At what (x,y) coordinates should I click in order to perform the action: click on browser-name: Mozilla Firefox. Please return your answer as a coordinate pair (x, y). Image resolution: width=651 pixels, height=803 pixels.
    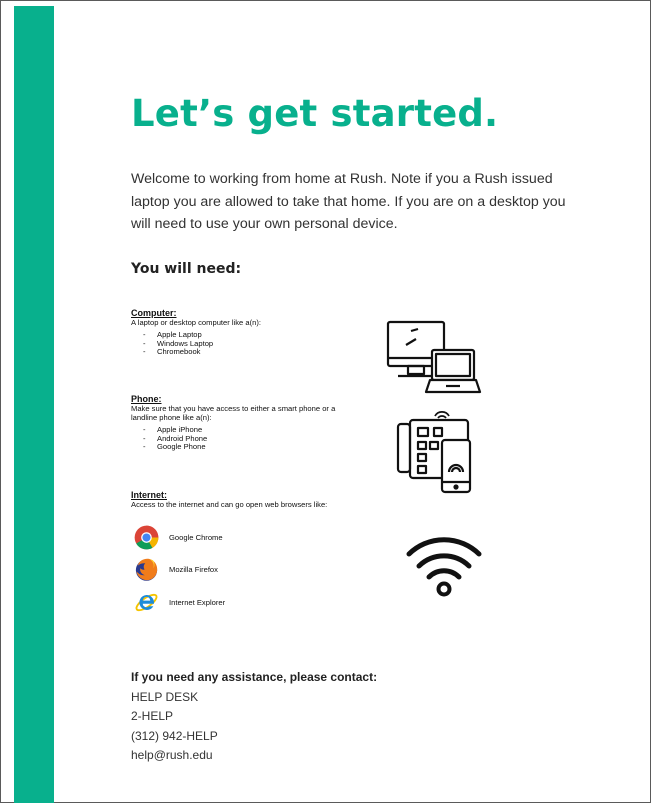
    Looking at the image, I should click on (193, 569).